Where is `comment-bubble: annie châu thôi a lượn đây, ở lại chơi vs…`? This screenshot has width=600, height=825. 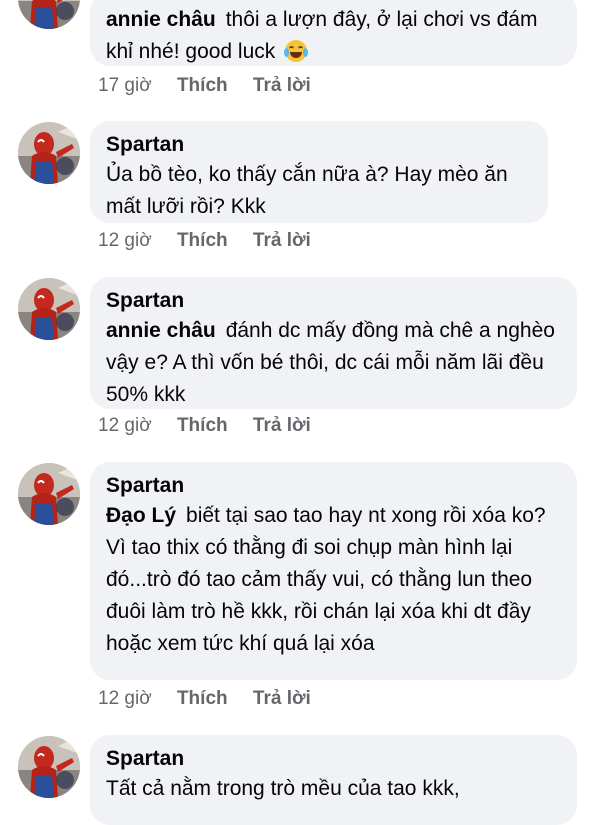 comment-bubble: annie châu thôi a lượn đây, ở lại chơi vs… is located at coordinates (333, 33).